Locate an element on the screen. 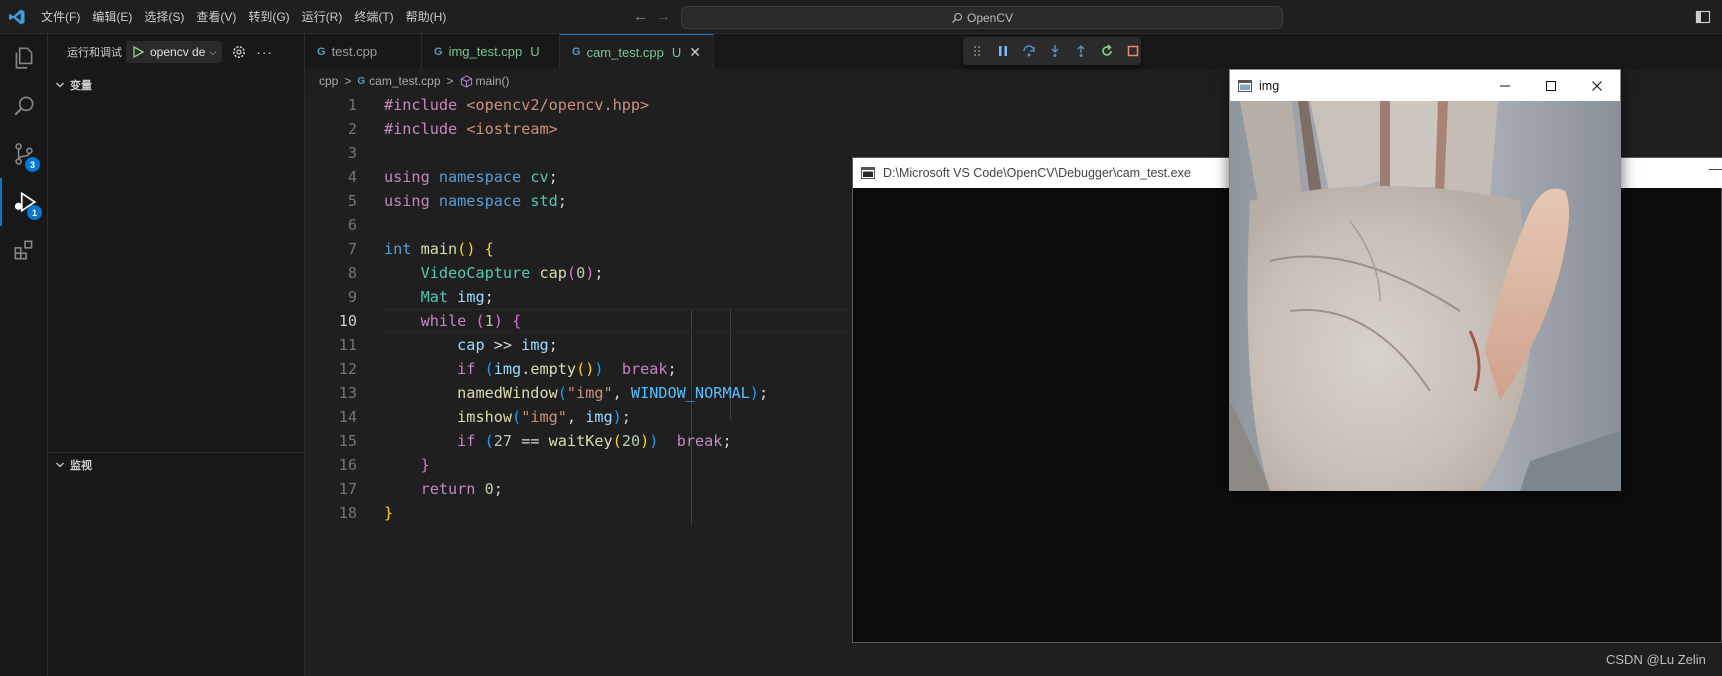  line-number: 2 is located at coordinates (352, 129).